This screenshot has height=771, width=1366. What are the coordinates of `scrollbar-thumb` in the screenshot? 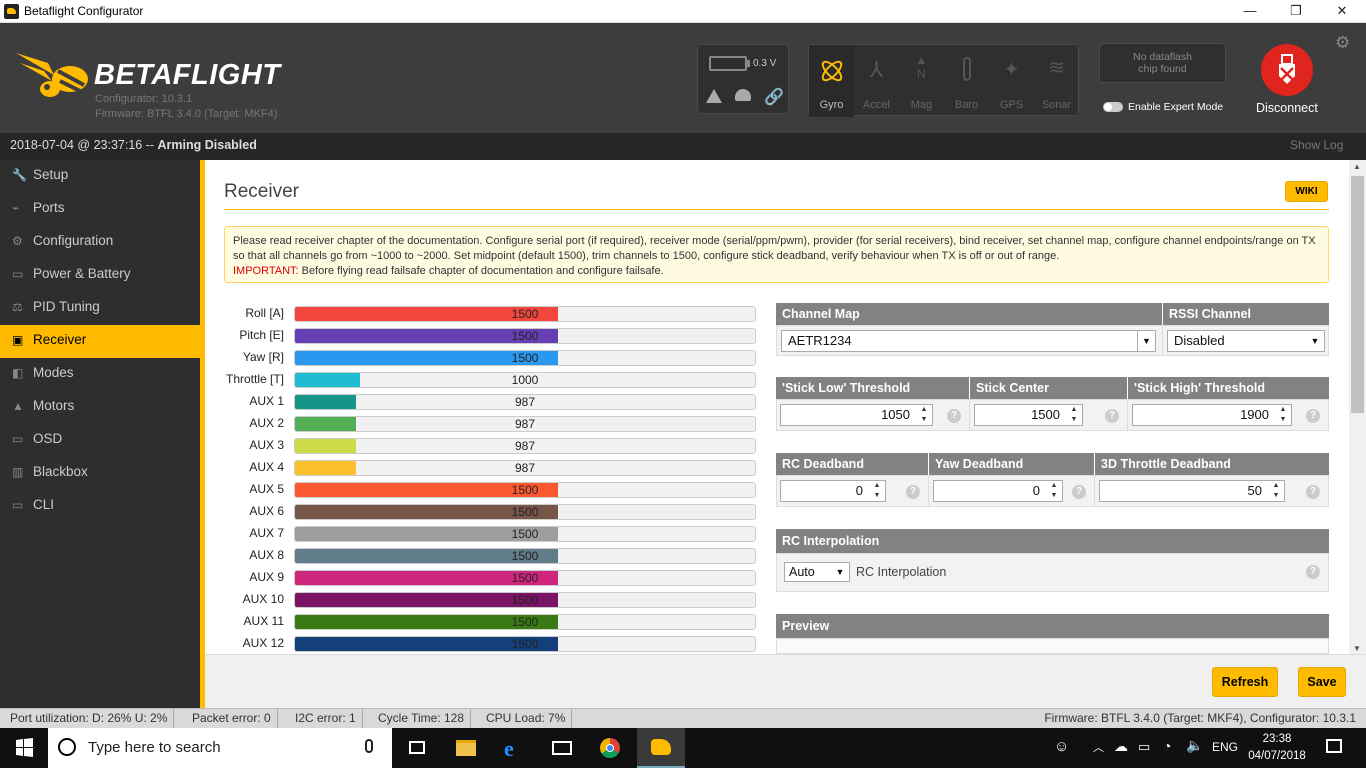 It's located at (1357, 294).